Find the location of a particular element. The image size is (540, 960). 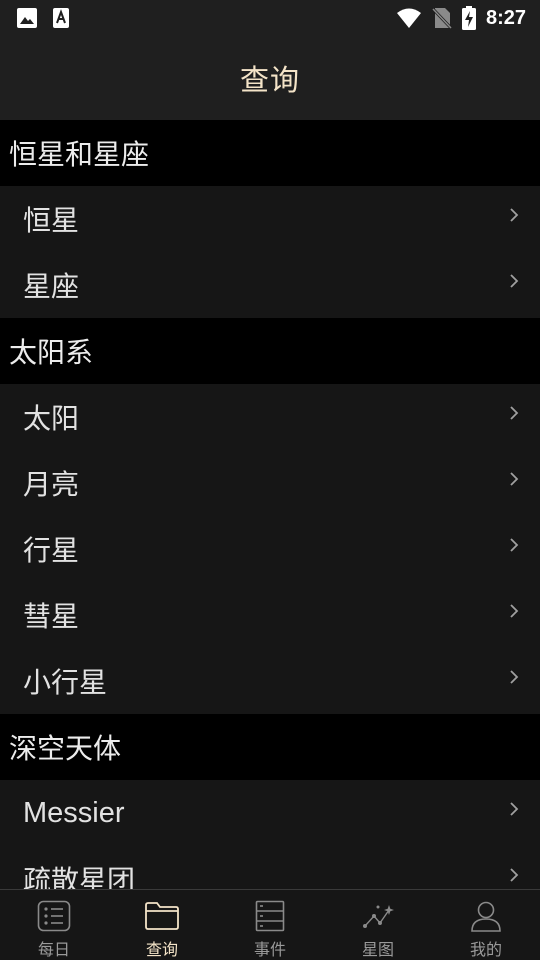

battery-charging-icon is located at coordinates (468, 18).